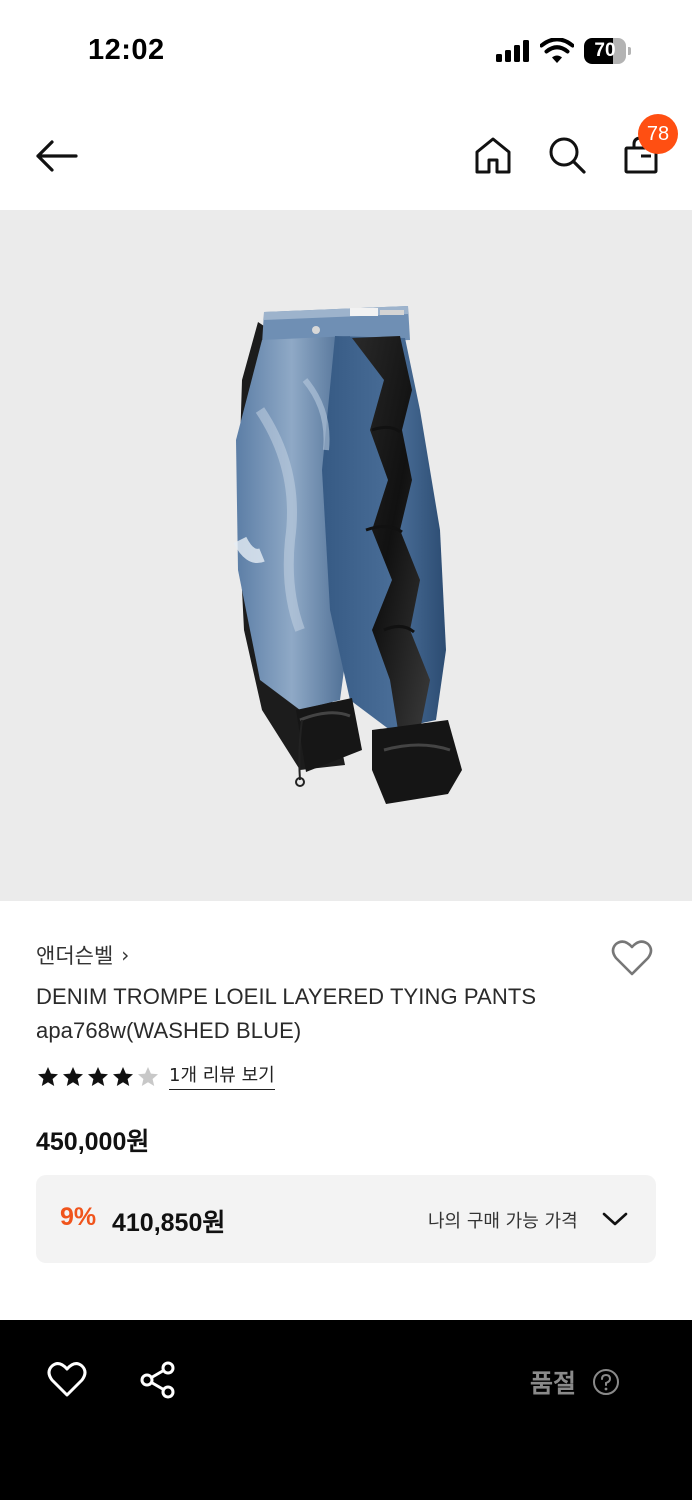 The height and width of the screenshot is (1500, 692). Describe the element at coordinates (78, 1217) in the screenshot. I see `discount-rate: 9%` at that location.